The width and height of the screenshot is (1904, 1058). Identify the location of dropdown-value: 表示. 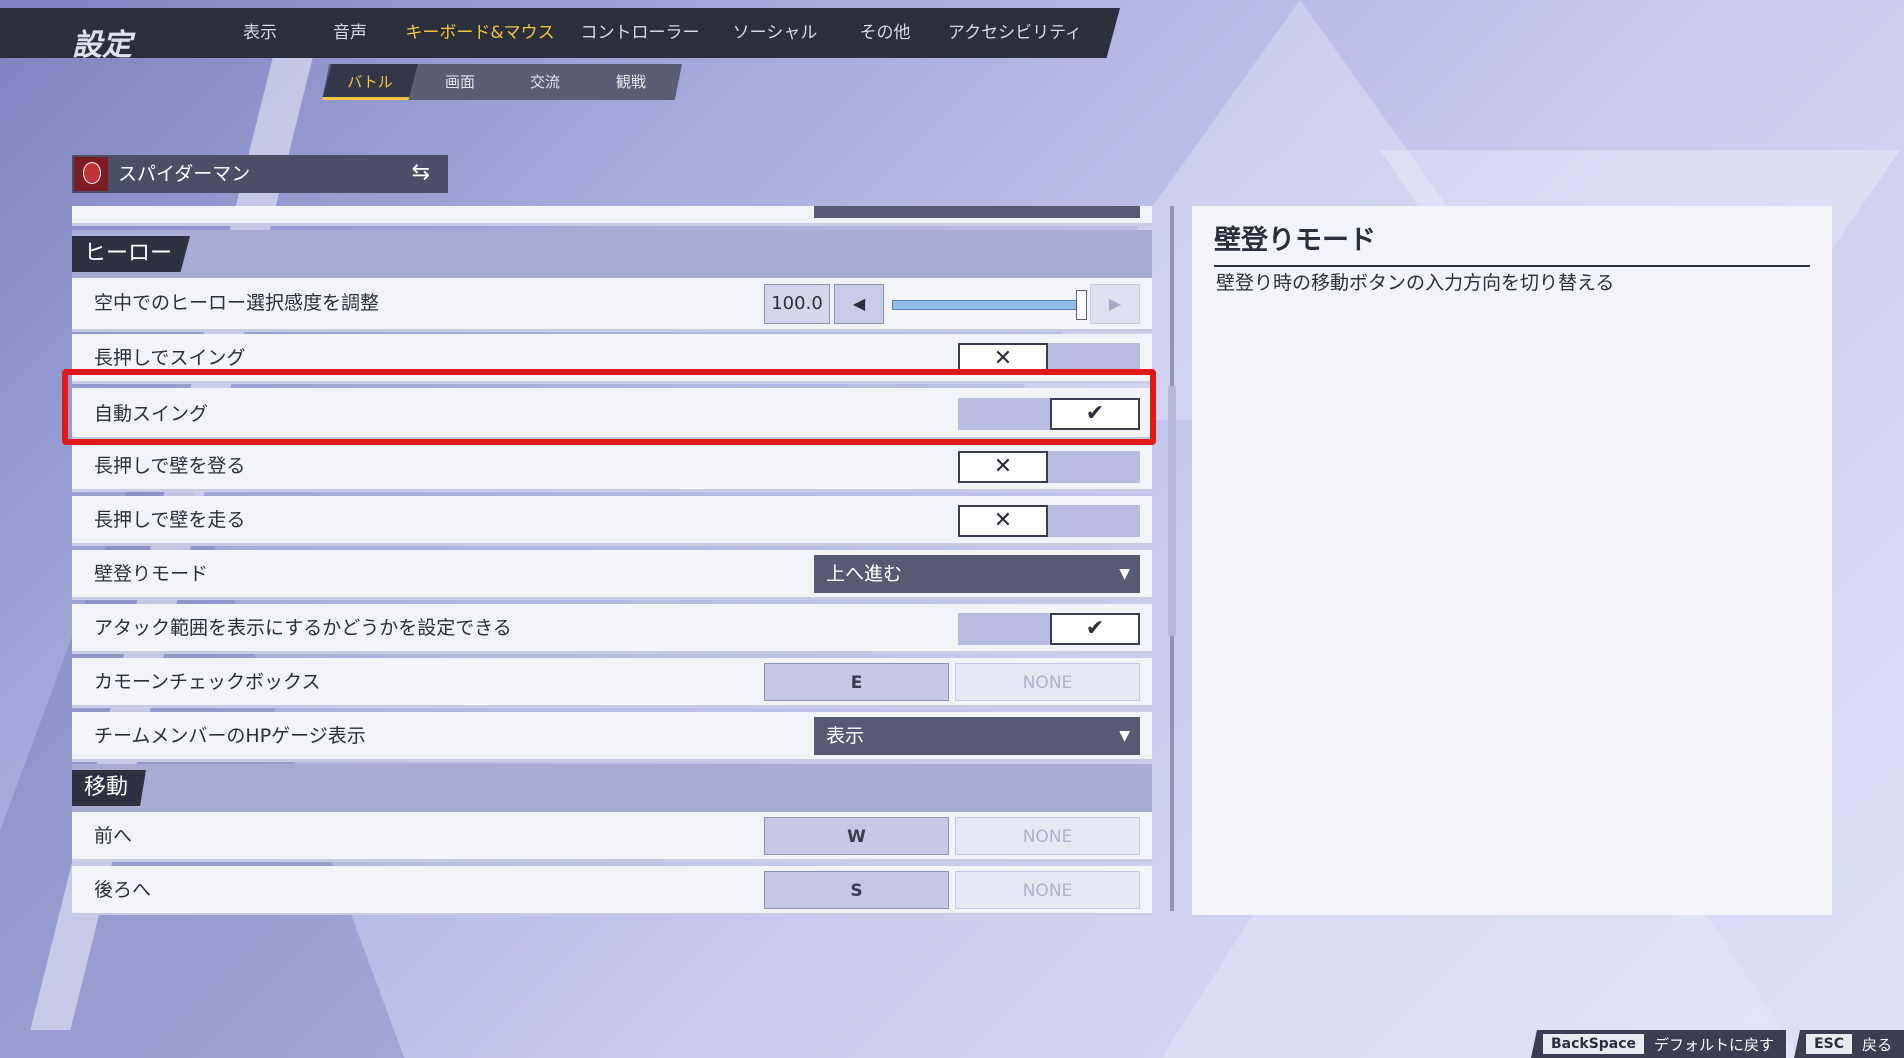
(845, 736).